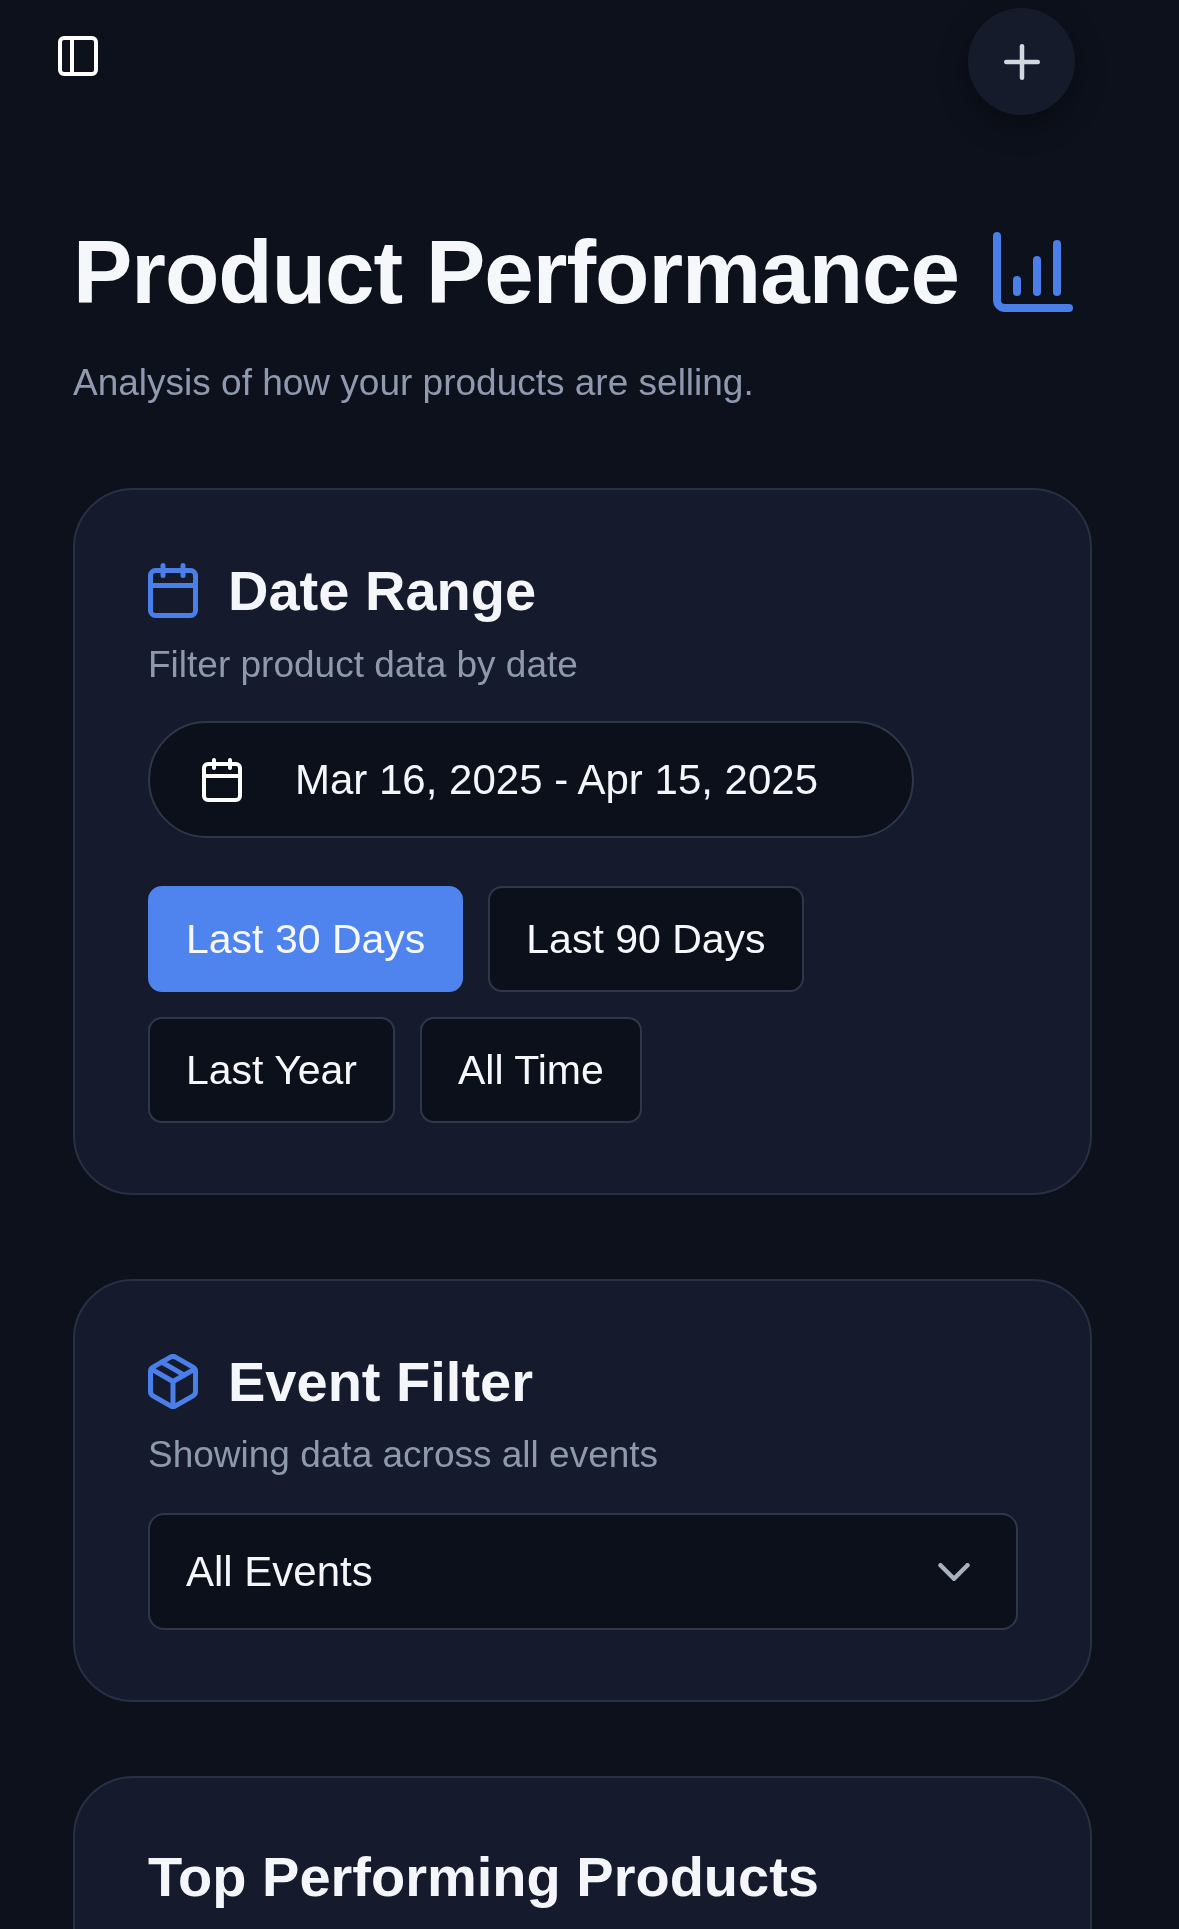  Describe the element at coordinates (531, 779) in the screenshot. I see `date-range-picker: Mar 16, 2025 - Apr 15, 2025` at that location.